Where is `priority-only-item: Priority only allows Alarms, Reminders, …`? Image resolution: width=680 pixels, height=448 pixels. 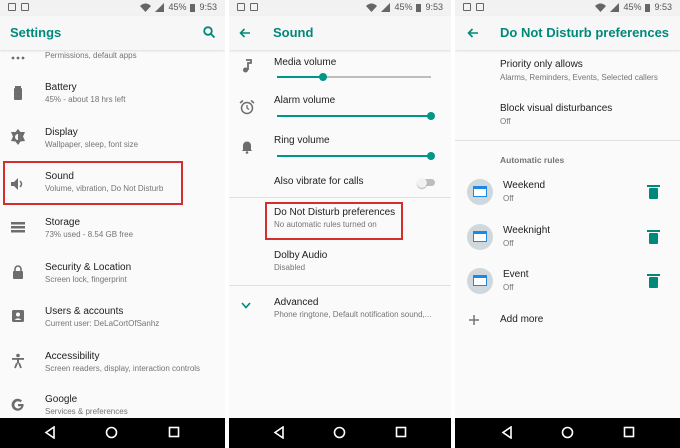 priority-only-item: Priority only allows Alarms, Reminders, … is located at coordinates (567, 73).